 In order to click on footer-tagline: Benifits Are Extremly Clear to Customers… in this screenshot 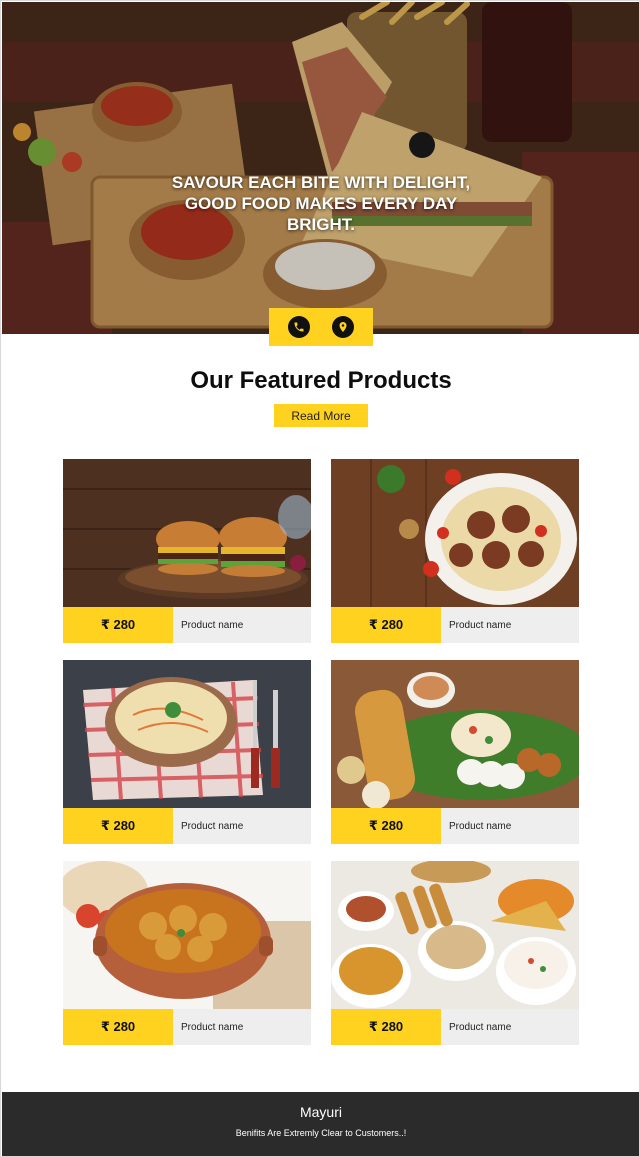, I will do `click(321, 1133)`.